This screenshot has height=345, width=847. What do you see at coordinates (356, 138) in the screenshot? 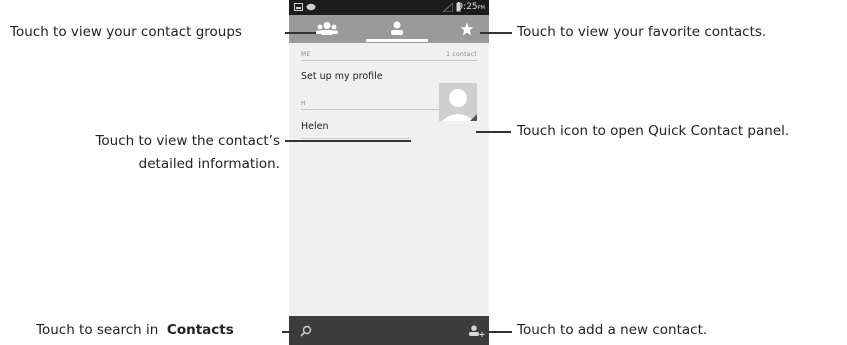
I see `row-divider` at bounding box center [356, 138].